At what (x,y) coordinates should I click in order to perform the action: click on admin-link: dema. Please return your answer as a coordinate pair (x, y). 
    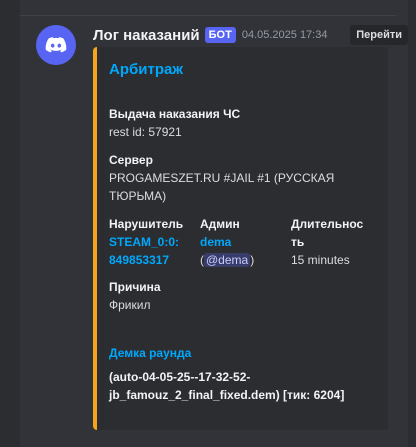
    Looking at the image, I should click on (227, 242).